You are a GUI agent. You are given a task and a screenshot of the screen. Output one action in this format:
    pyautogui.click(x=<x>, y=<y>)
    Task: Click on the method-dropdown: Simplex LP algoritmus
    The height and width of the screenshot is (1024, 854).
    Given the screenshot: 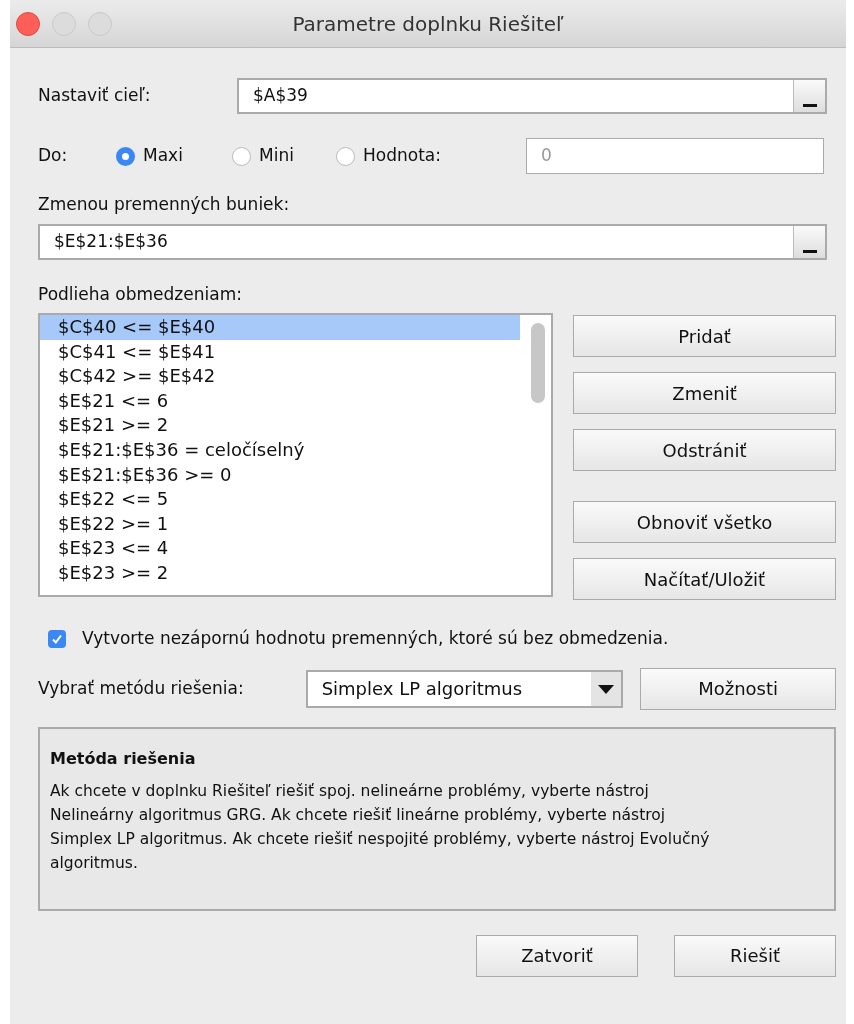 What is the action you would take?
    pyautogui.click(x=464, y=688)
    